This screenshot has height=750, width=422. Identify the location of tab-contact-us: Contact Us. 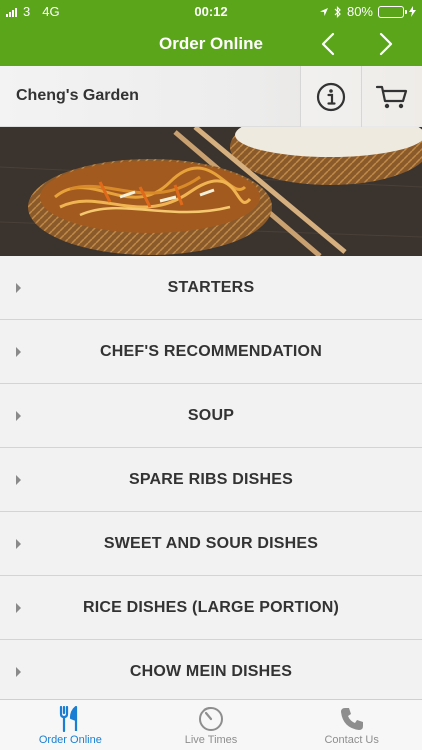
(351, 725).